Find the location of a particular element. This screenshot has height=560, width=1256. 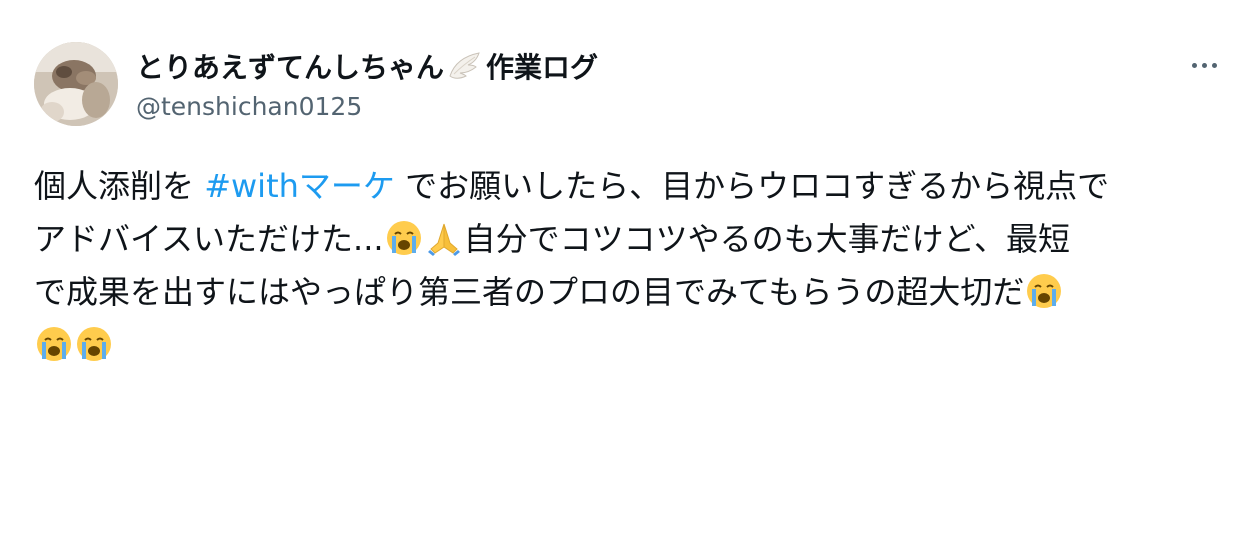

tweet-text-segment: 自分でコツコツやるのも大事だけど、最短 is located at coordinates (766, 239).